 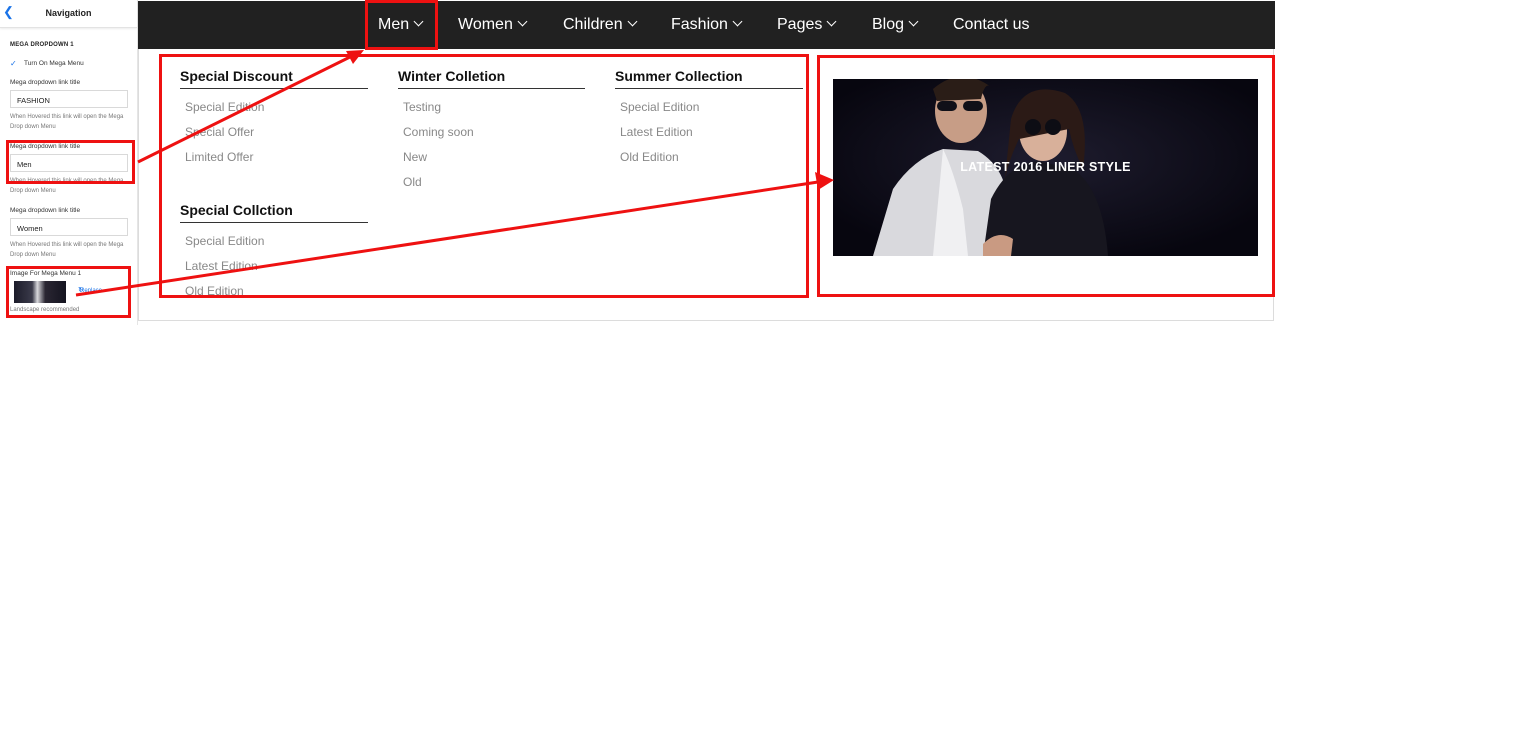 I want to click on menu-link: Old, so click(x=412, y=182).